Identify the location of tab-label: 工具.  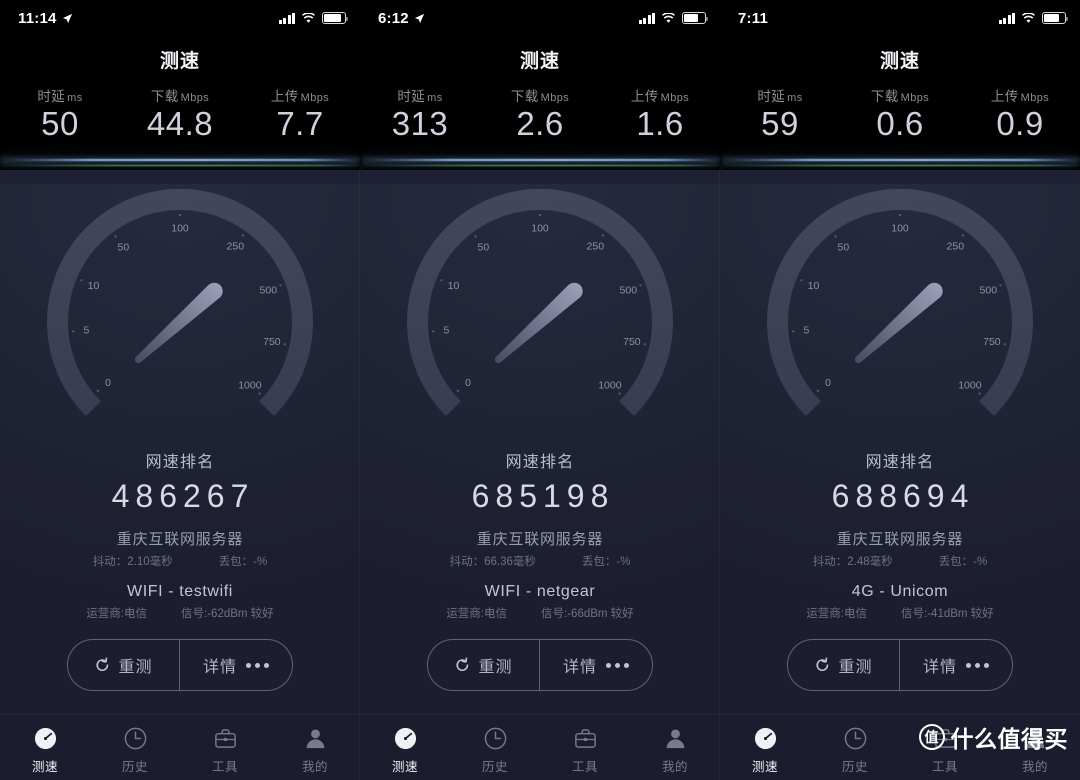
(224, 767).